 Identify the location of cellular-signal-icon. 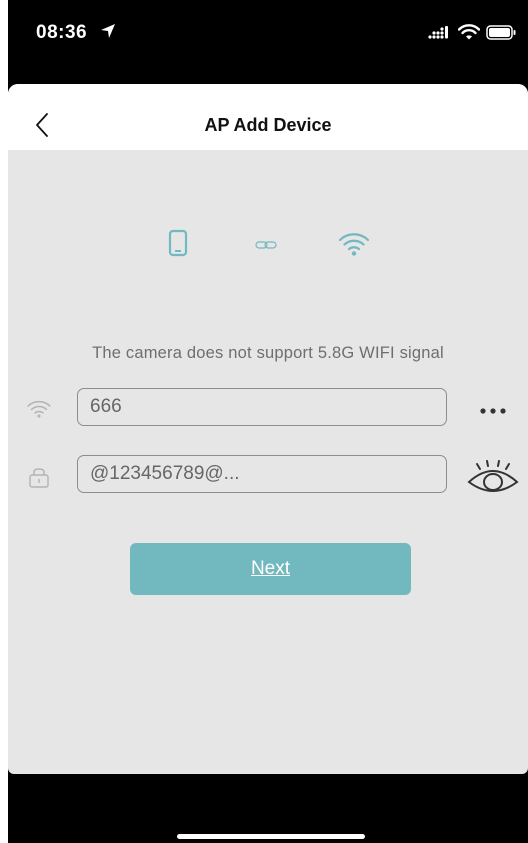
(440, 34).